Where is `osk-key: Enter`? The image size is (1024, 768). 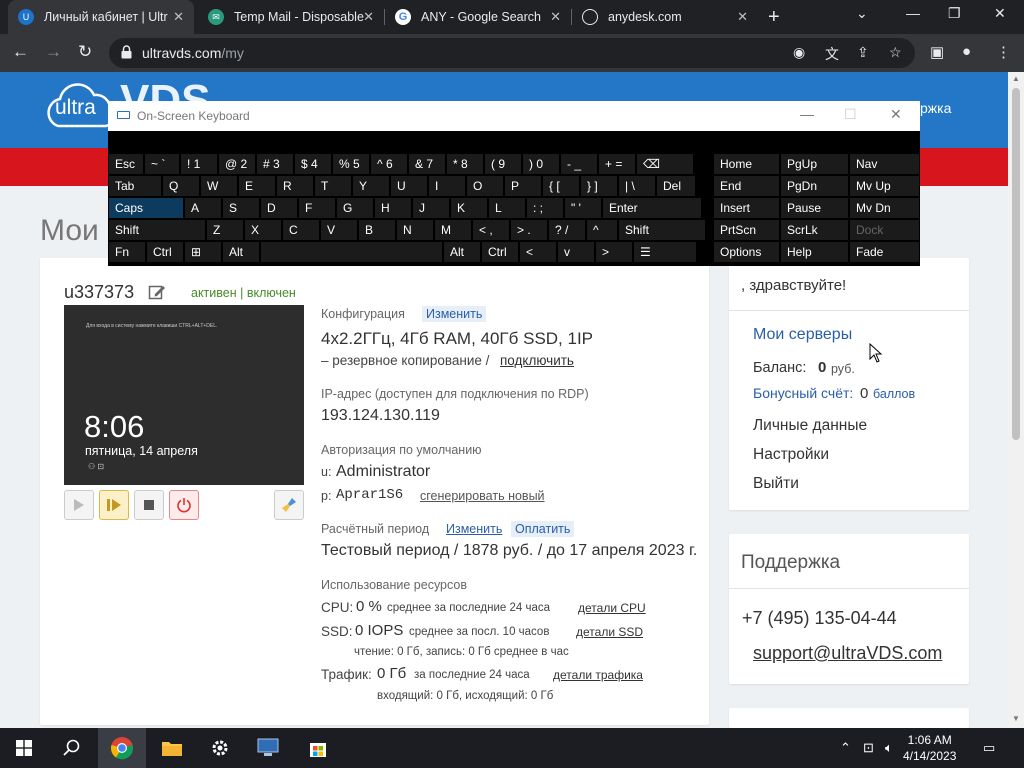
osk-key: Enter is located at coordinates (652, 208).